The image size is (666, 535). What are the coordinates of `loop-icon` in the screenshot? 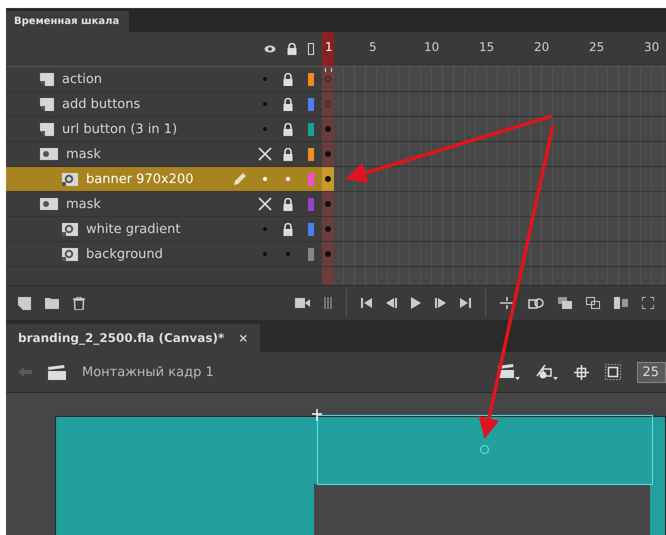 It's located at (536, 303).